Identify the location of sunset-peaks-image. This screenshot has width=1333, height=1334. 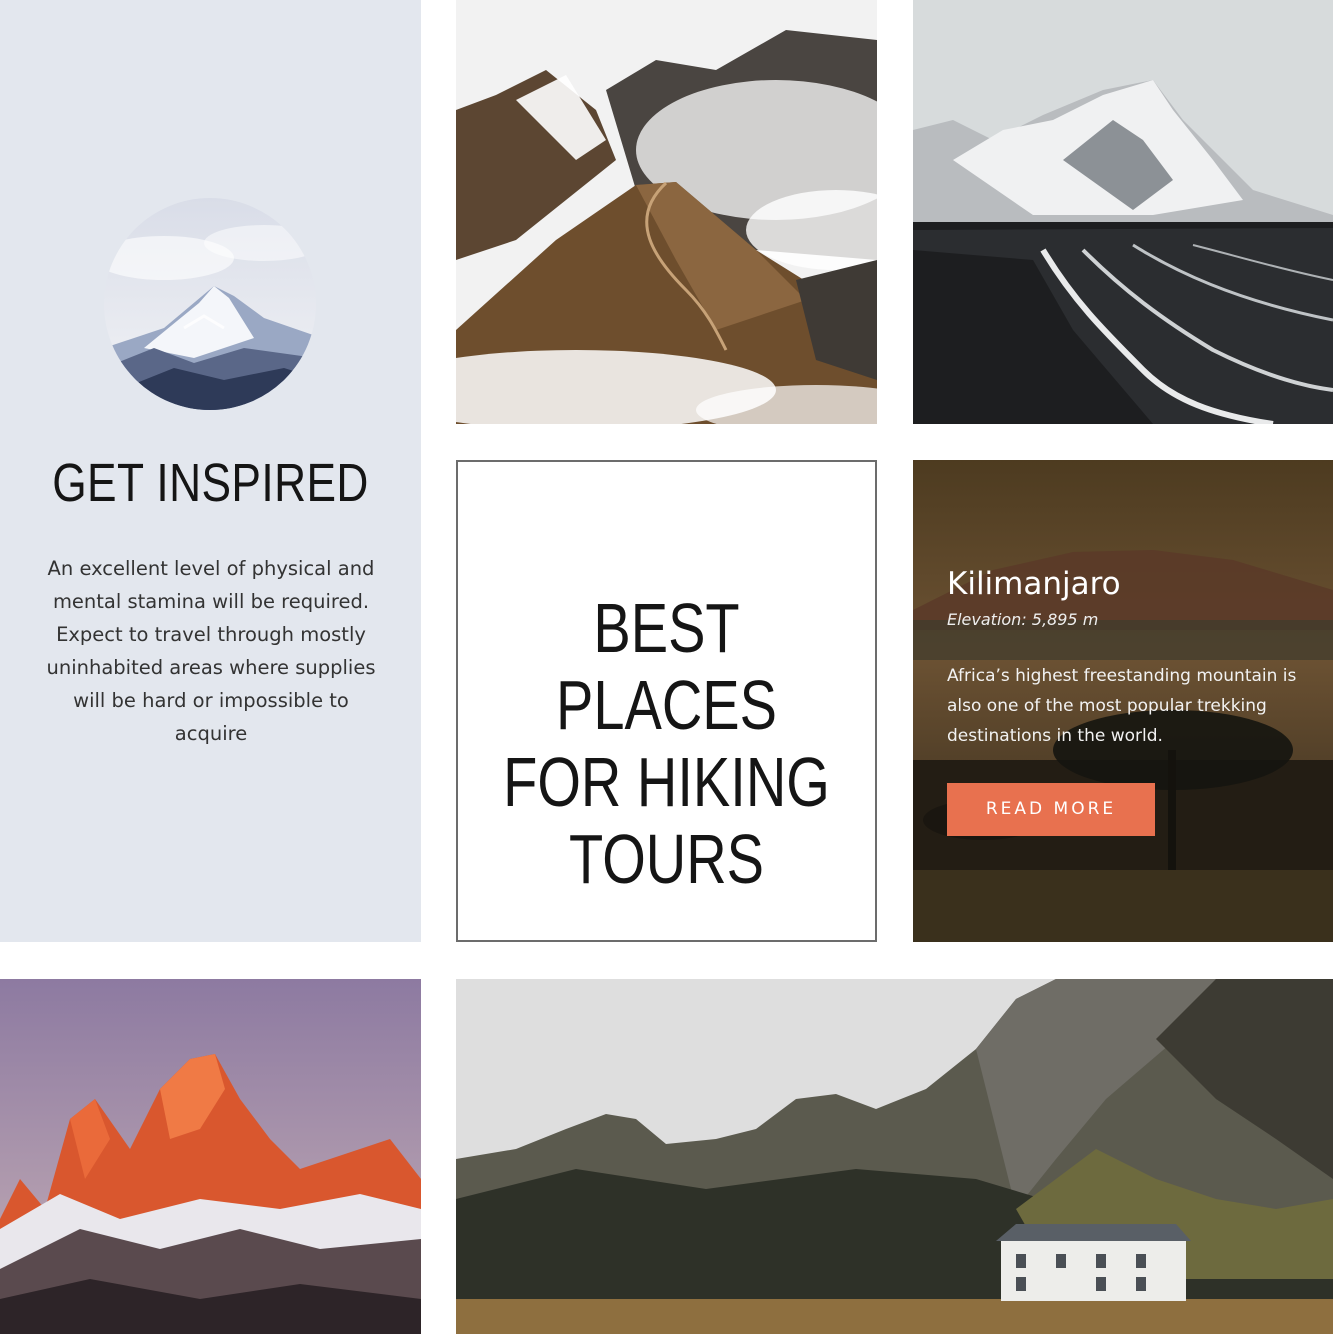
(210, 1156).